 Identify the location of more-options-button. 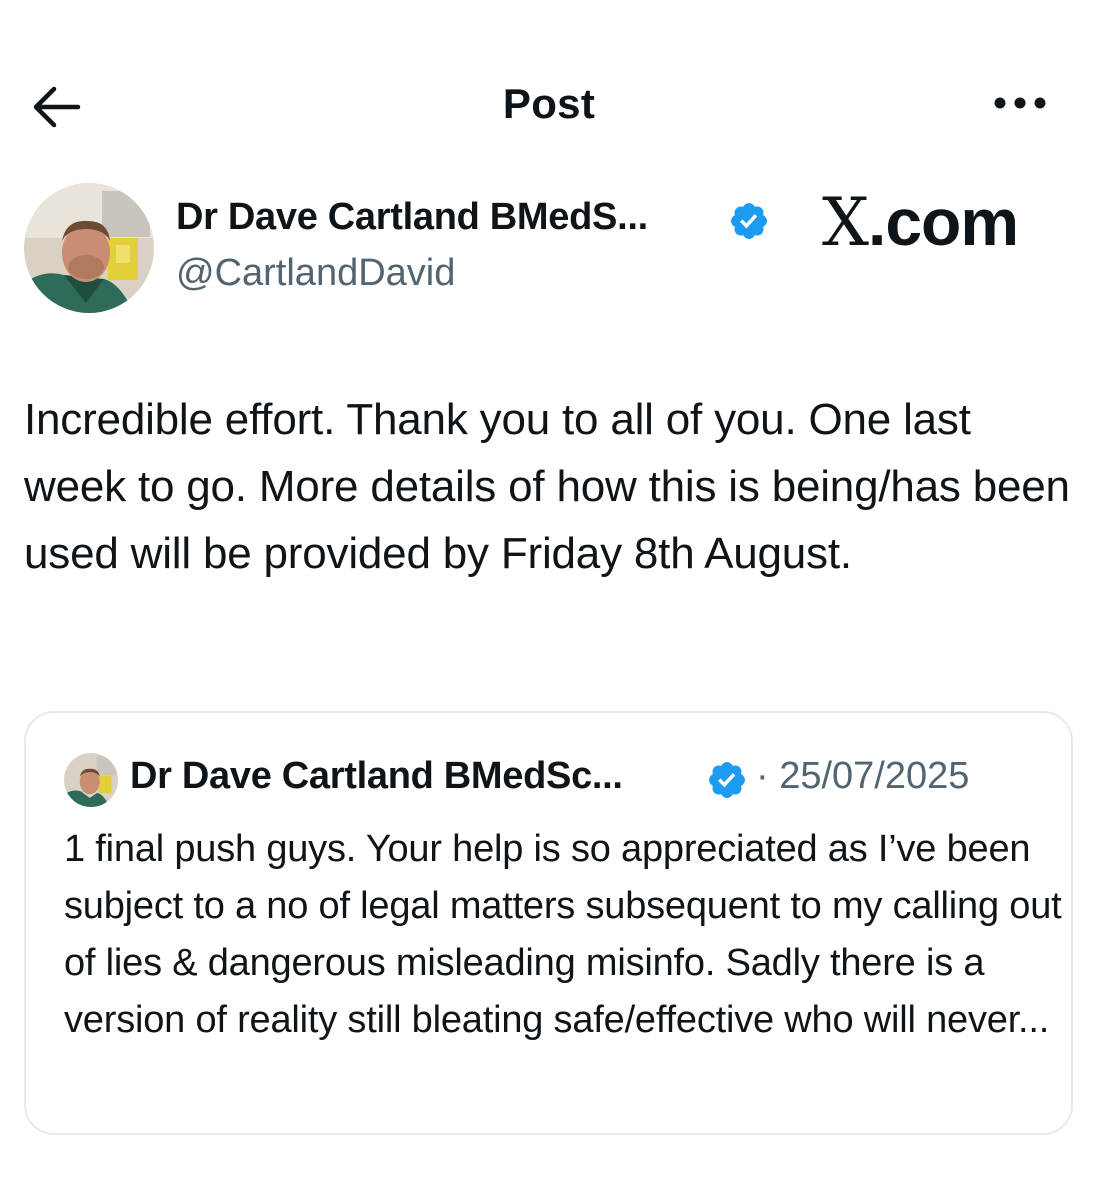
(1020, 103).